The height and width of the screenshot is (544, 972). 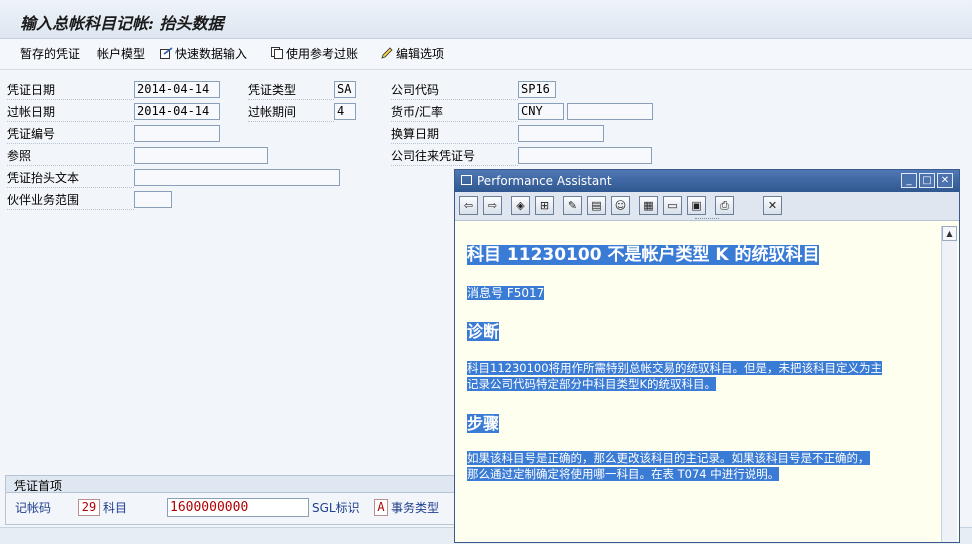 What do you see at coordinates (927, 180) in the screenshot?
I see `maximize-icon: □` at bounding box center [927, 180].